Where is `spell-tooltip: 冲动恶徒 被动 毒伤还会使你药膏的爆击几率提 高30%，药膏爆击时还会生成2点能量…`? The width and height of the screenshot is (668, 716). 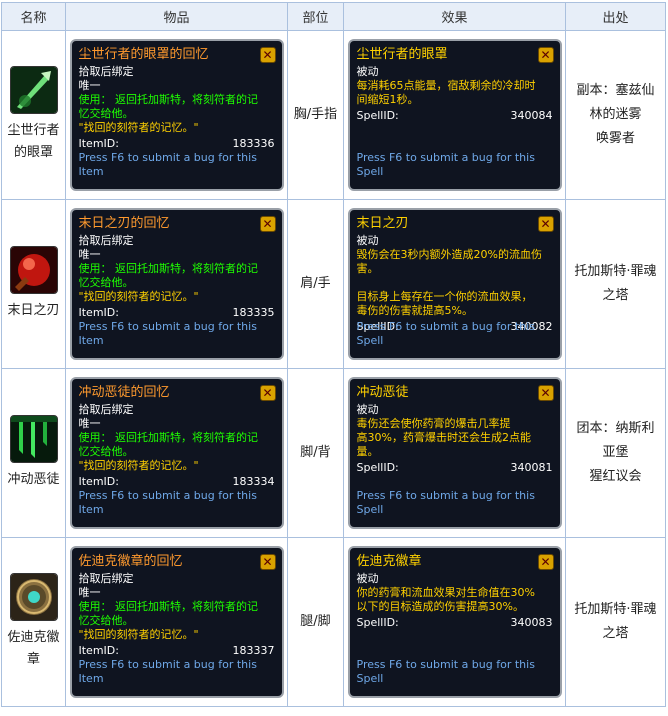
spell-tooltip: 冲动恶徒 被动 毒伤还会使你药膏的爆击几率提 高30%，药膏爆击时还会生成2点能量… is located at coordinates (454, 453).